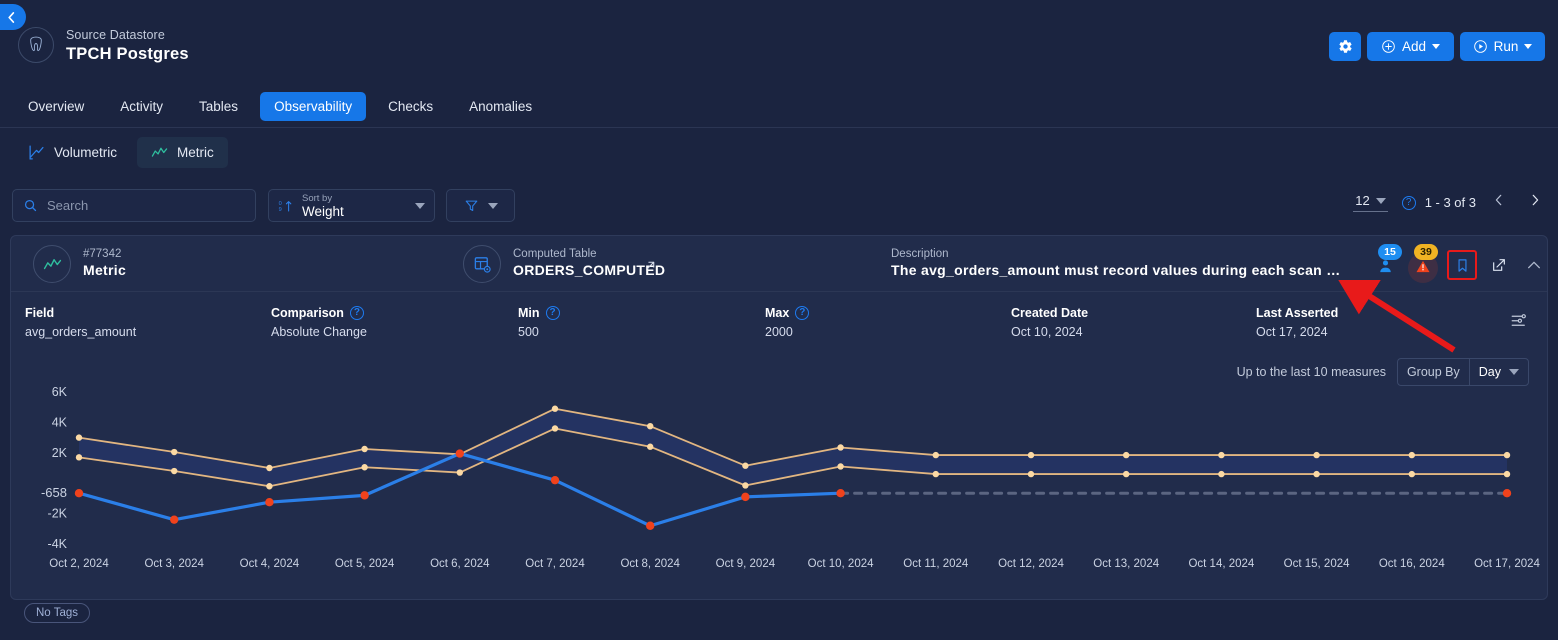 This screenshot has width=1558, height=640. What do you see at coordinates (60, 453) in the screenshot?
I see `svg-text: 2K` at bounding box center [60, 453].